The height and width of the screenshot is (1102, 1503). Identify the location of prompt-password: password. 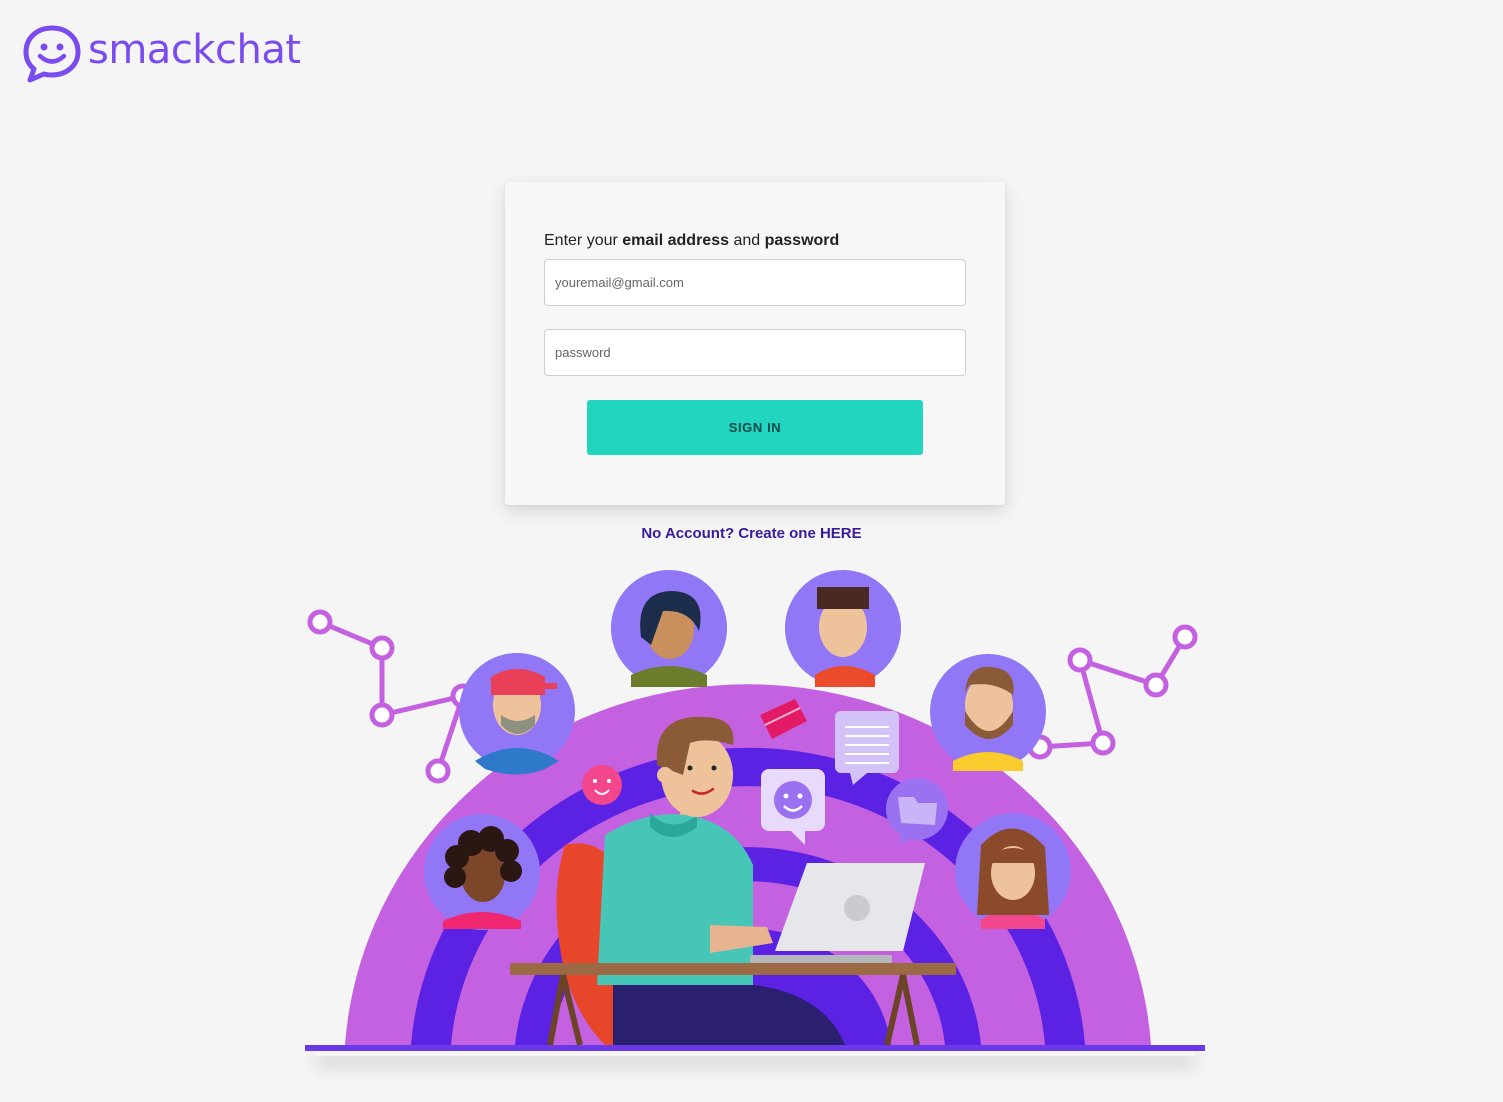
(802, 240).